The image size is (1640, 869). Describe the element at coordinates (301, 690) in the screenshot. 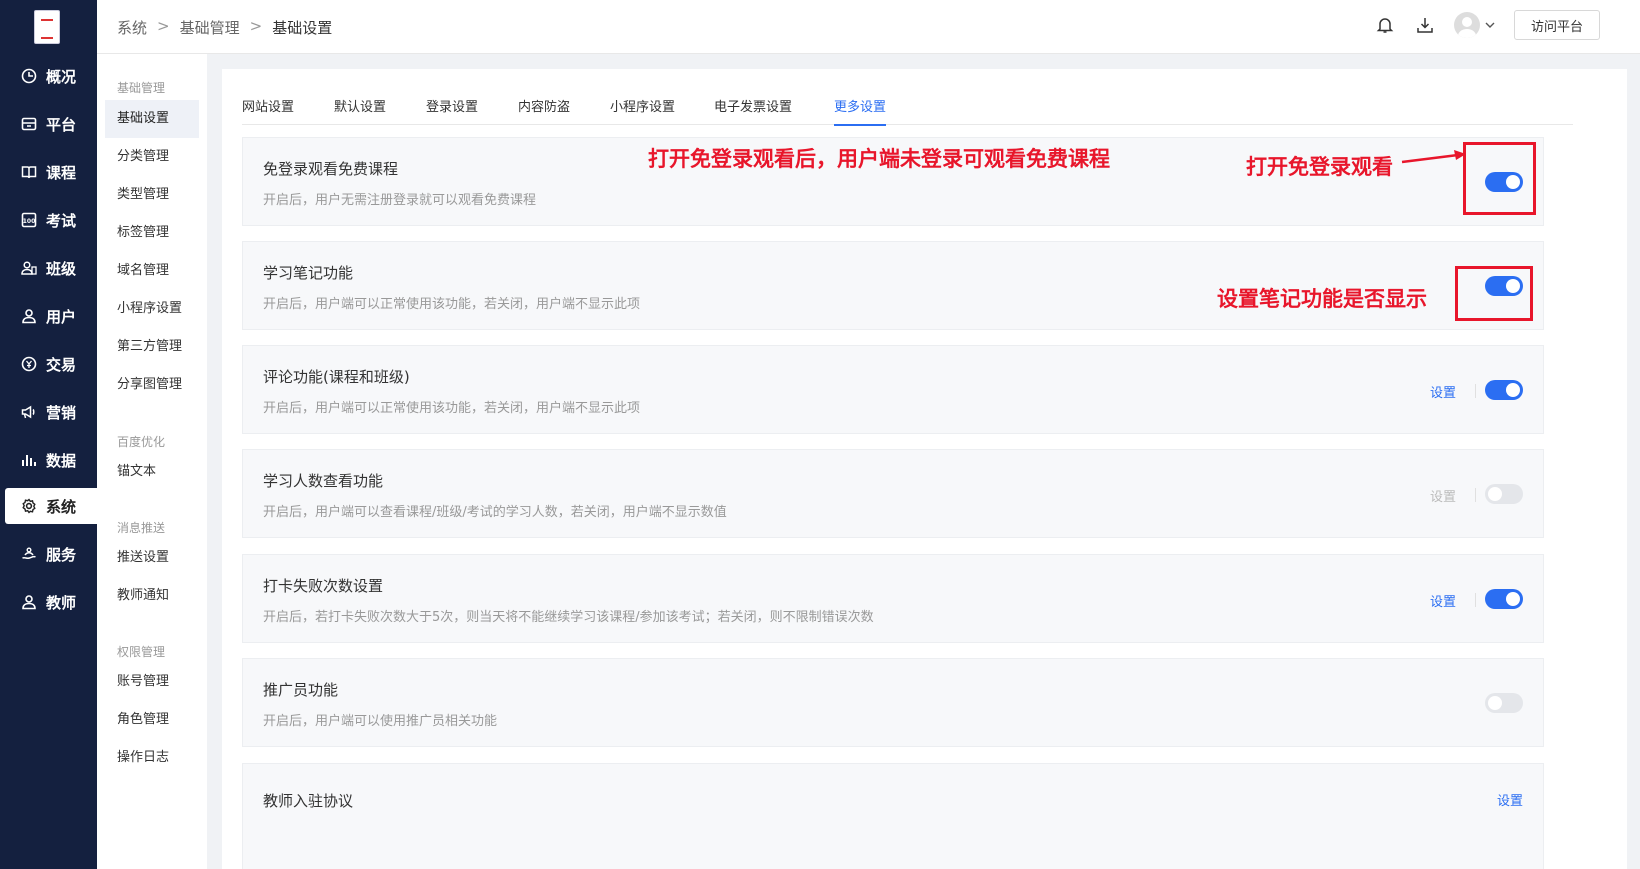

I see `setting-title: 推广员功能` at that location.